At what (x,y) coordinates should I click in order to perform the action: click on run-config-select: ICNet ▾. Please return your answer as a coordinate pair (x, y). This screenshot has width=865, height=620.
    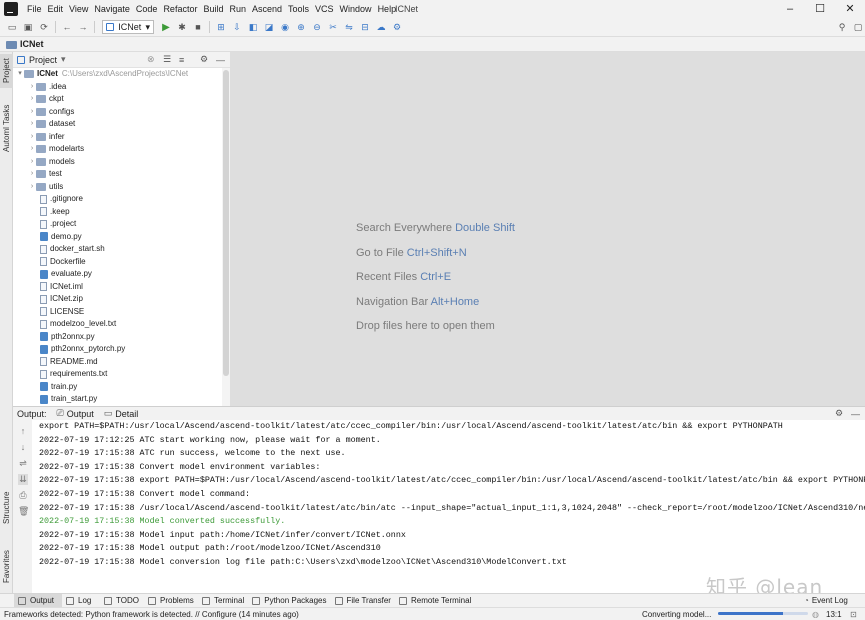
    Looking at the image, I should click on (128, 27).